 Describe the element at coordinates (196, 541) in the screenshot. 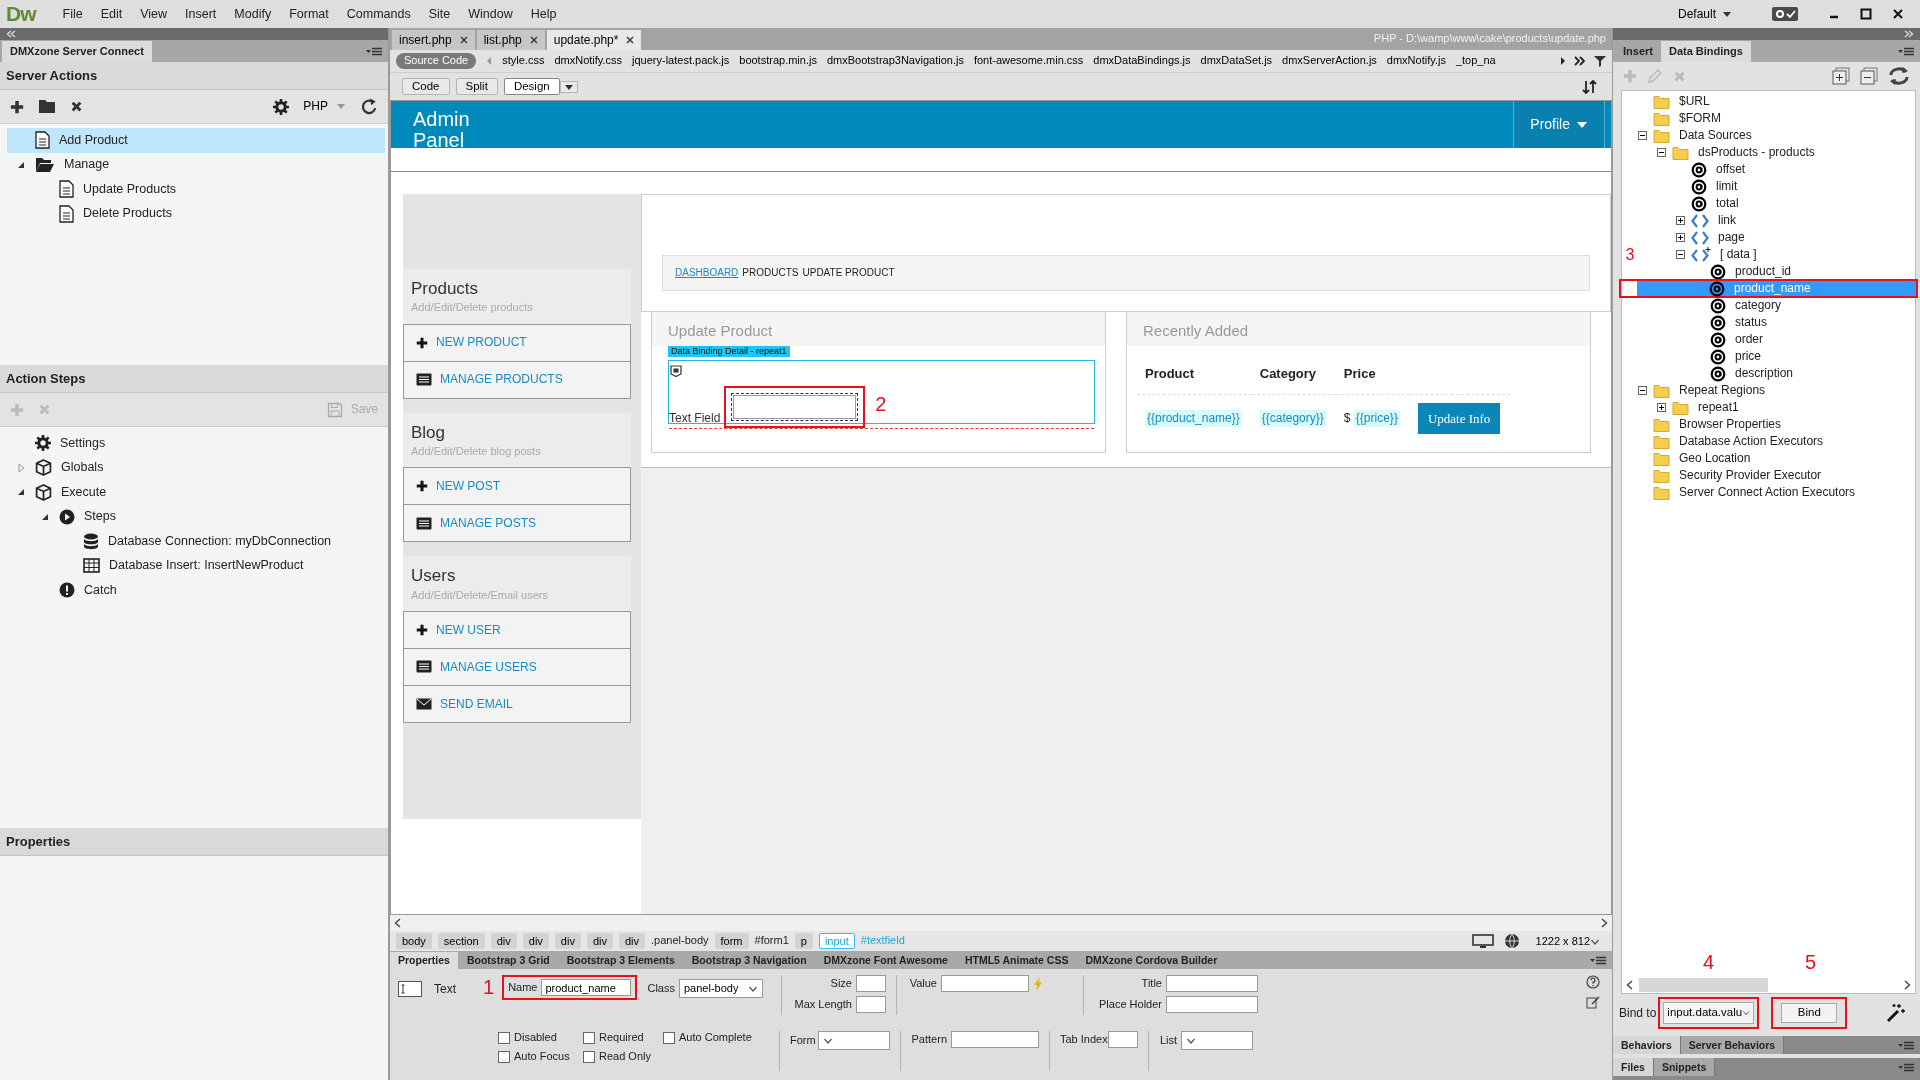

I see `tree-item: Database Connection: myDbConnection` at that location.